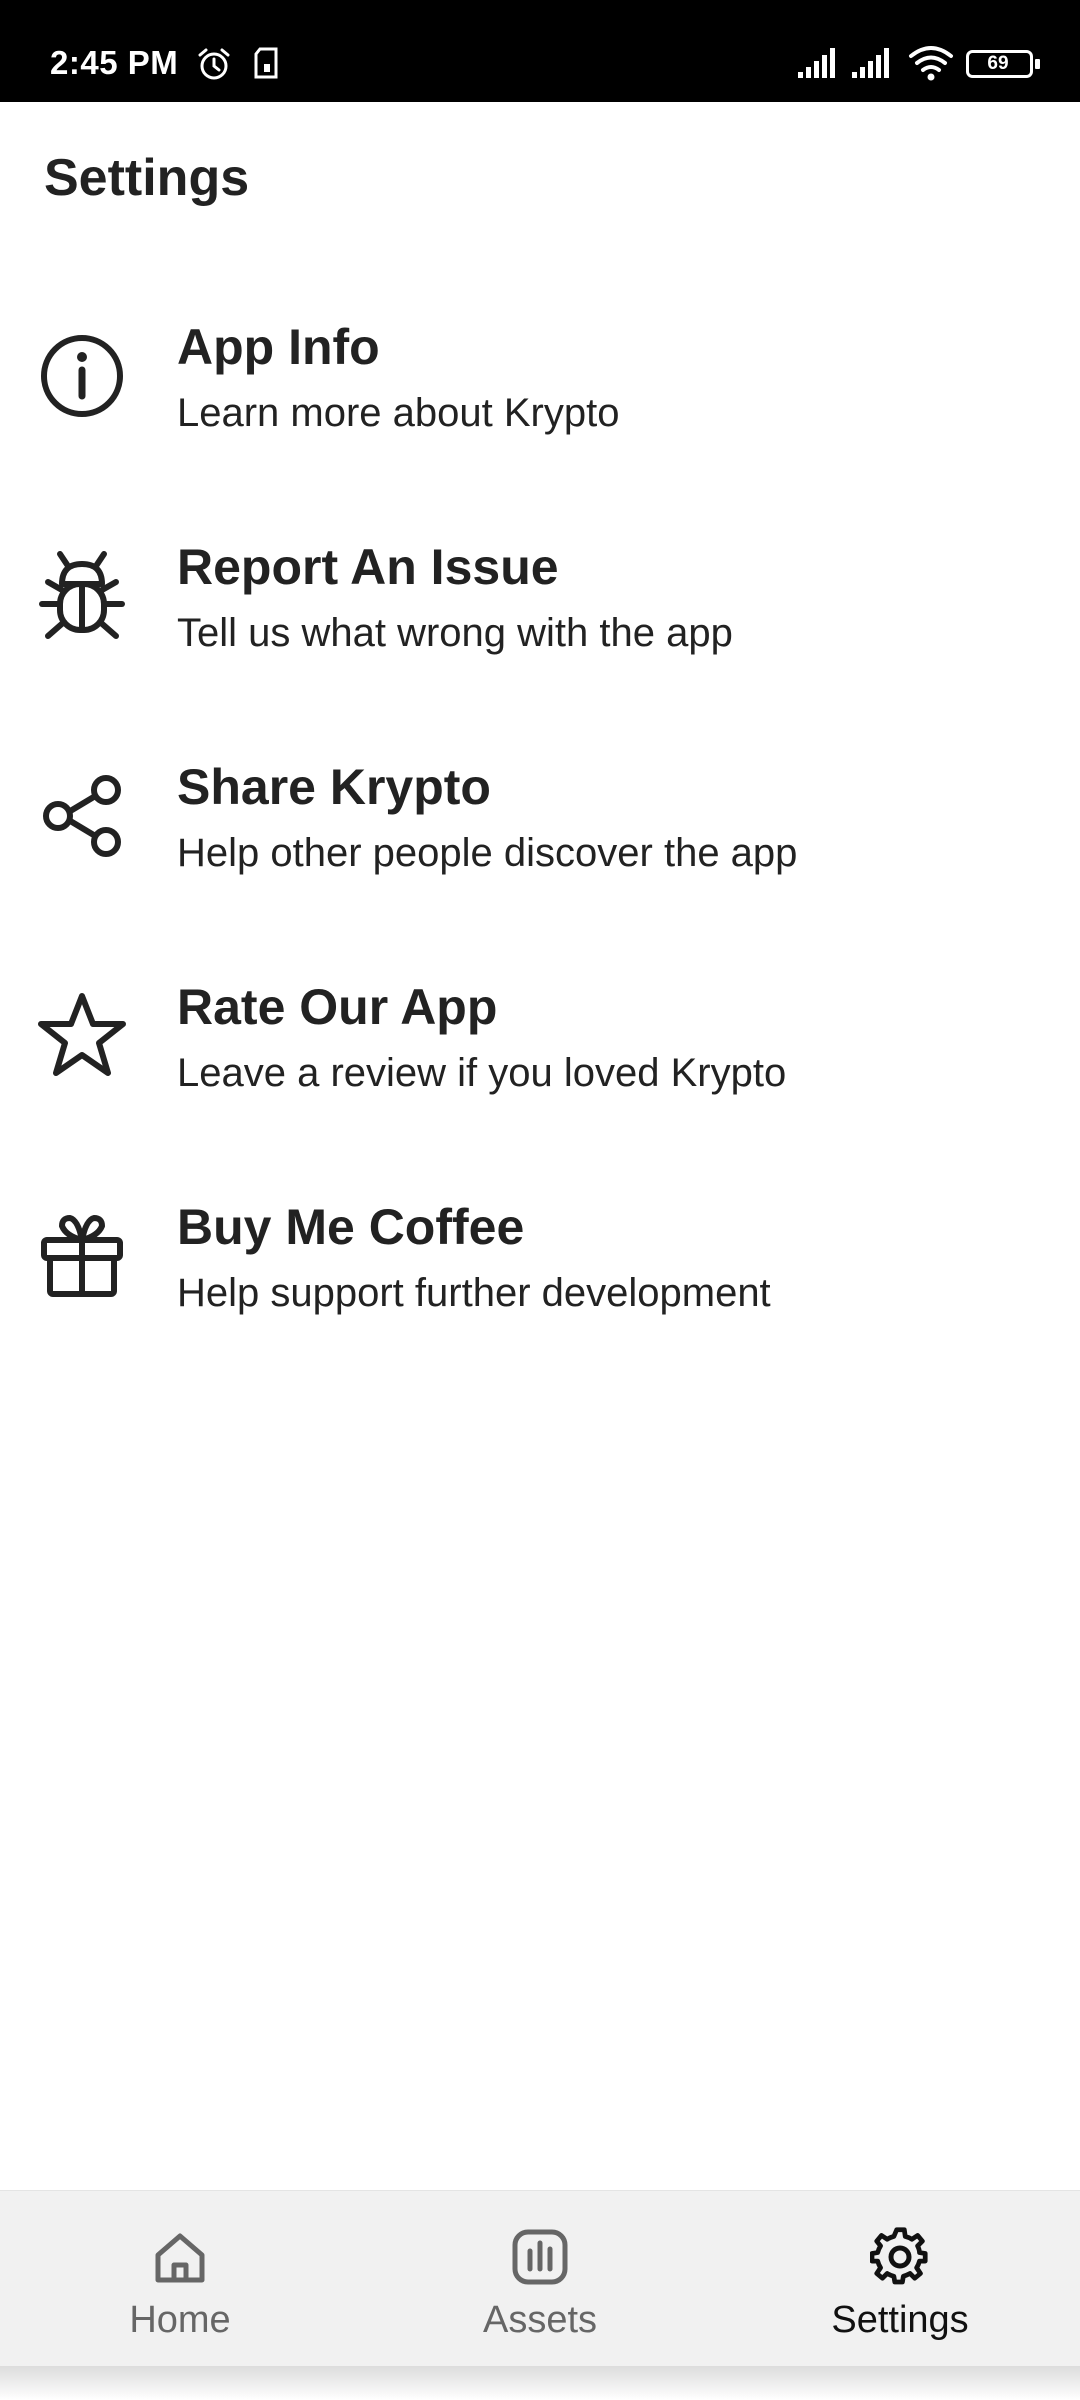 Image resolution: width=1080 pixels, height=2400 pixels. I want to click on settings-item-title: Buy Me Coffee, so click(351, 1227).